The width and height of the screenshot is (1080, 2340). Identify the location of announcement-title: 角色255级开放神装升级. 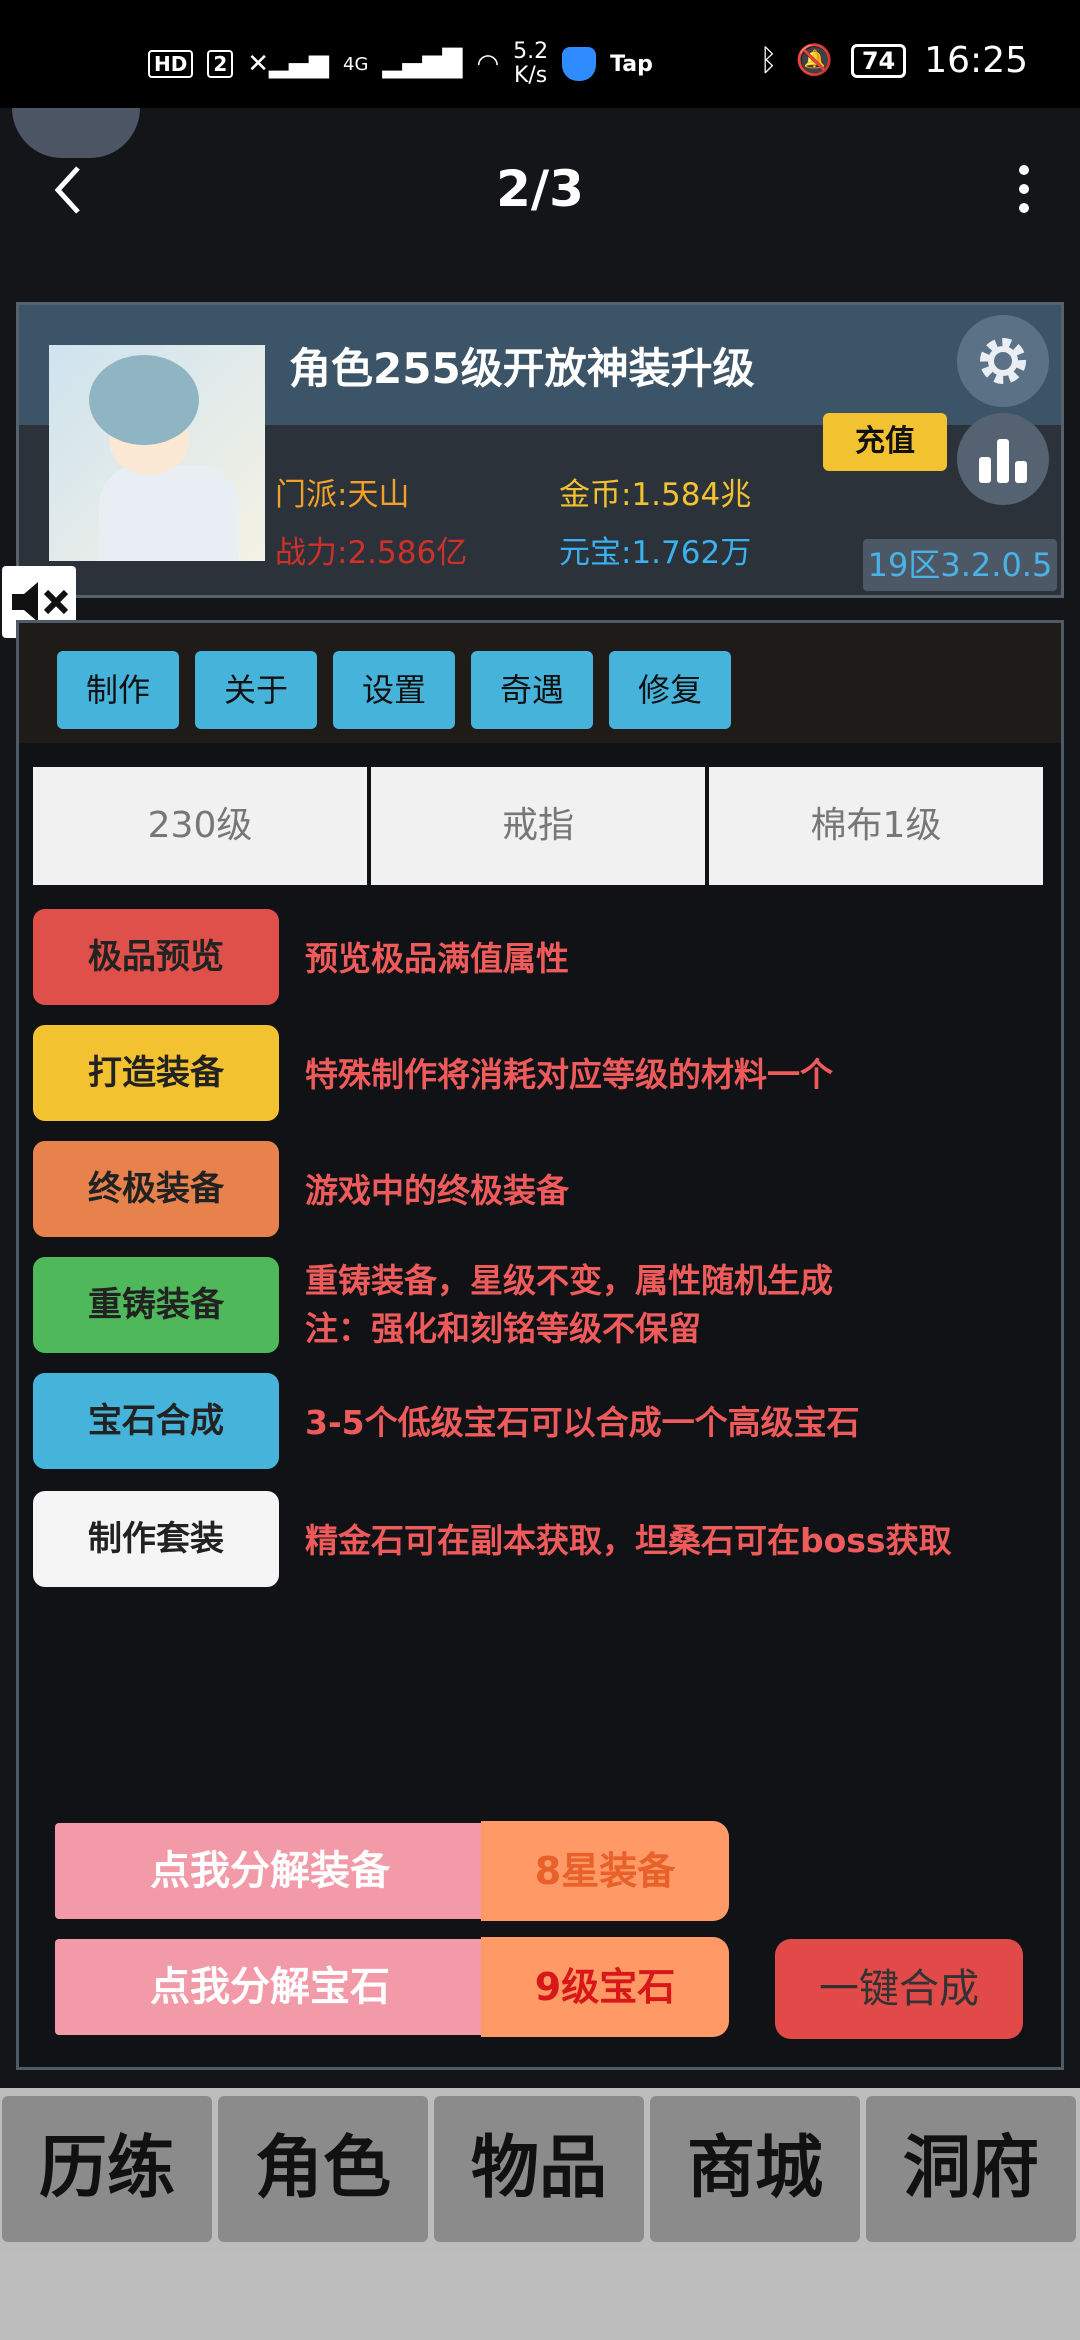
(522, 368).